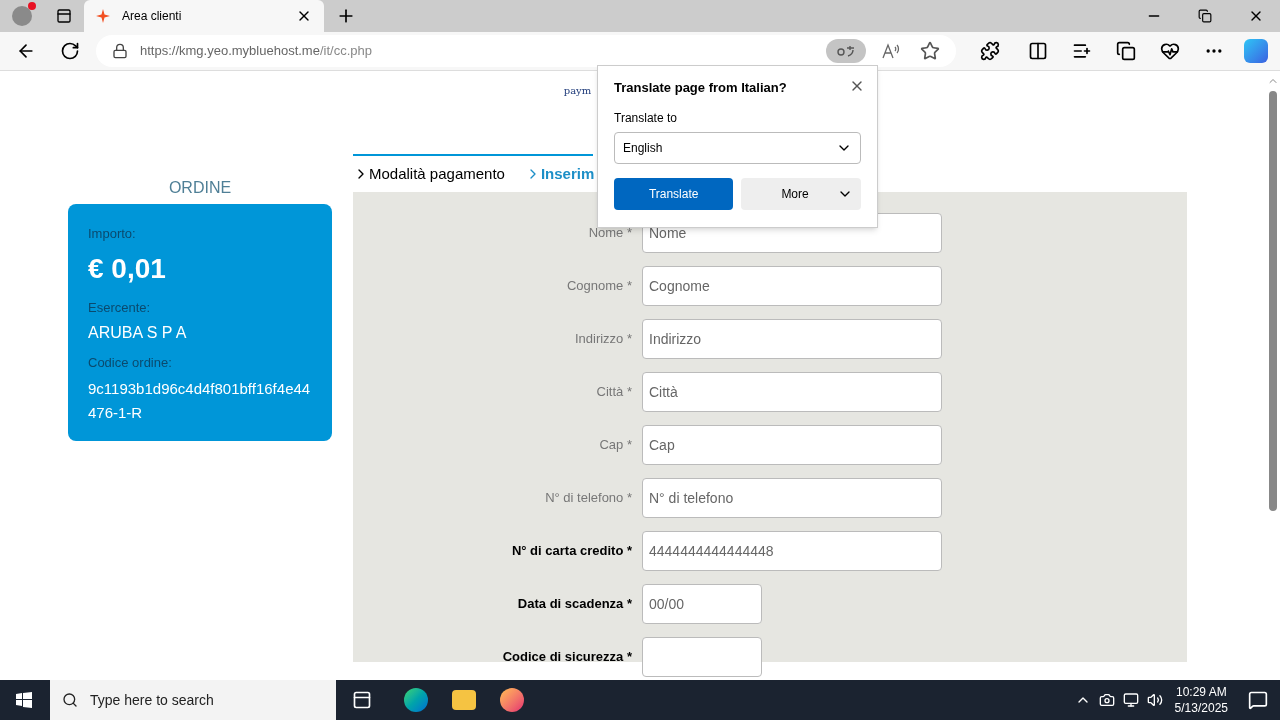 Image resolution: width=1280 pixels, height=720 pixels. I want to click on lock-icon, so click(120, 51).